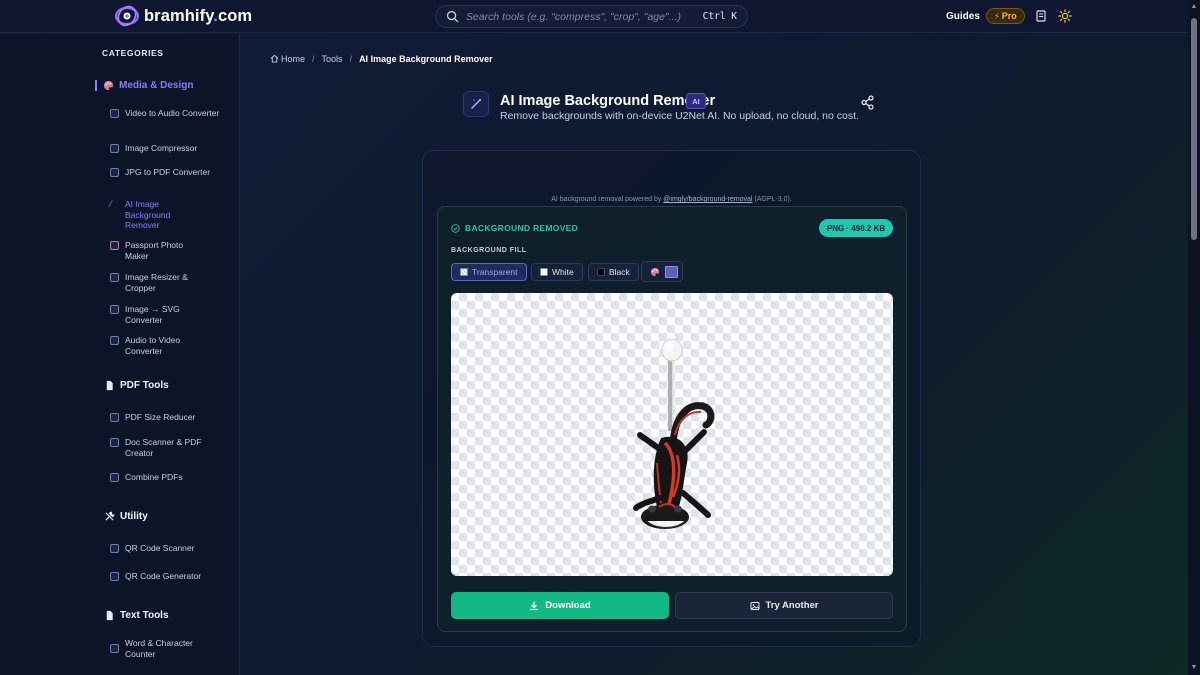  Describe the element at coordinates (792, 605) in the screenshot. I see `try-another-label: Try Another` at that location.